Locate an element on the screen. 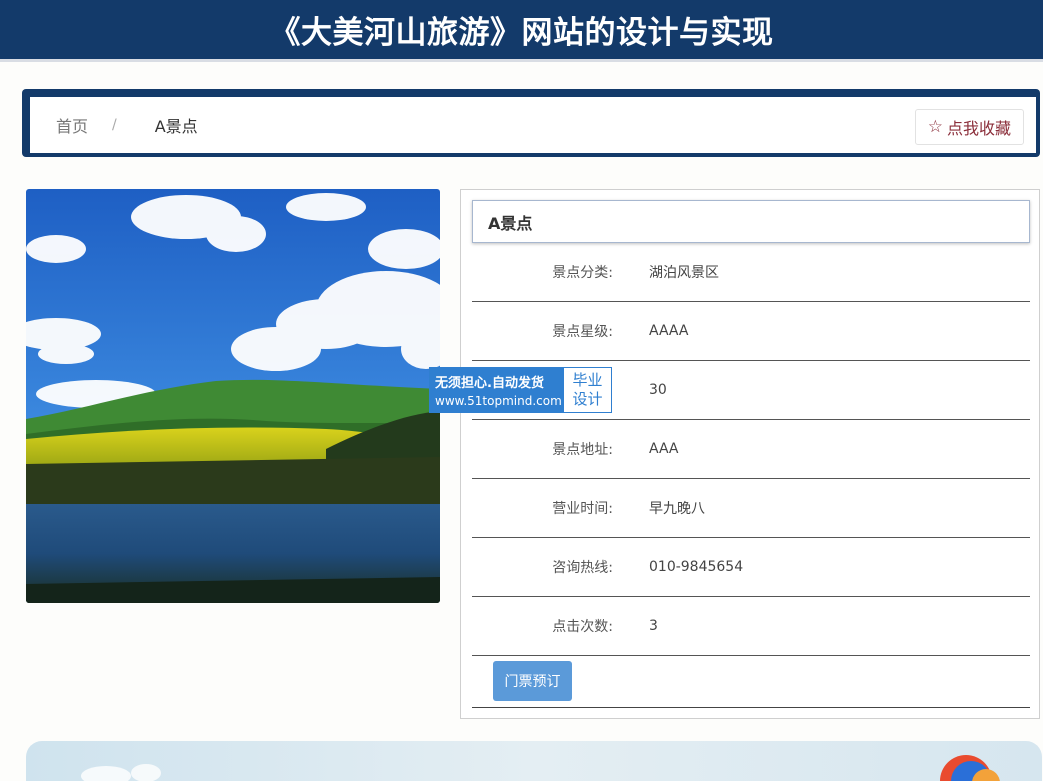 Image resolution: width=1043 pixels, height=781 pixels. info-value: AAA is located at coordinates (664, 449).